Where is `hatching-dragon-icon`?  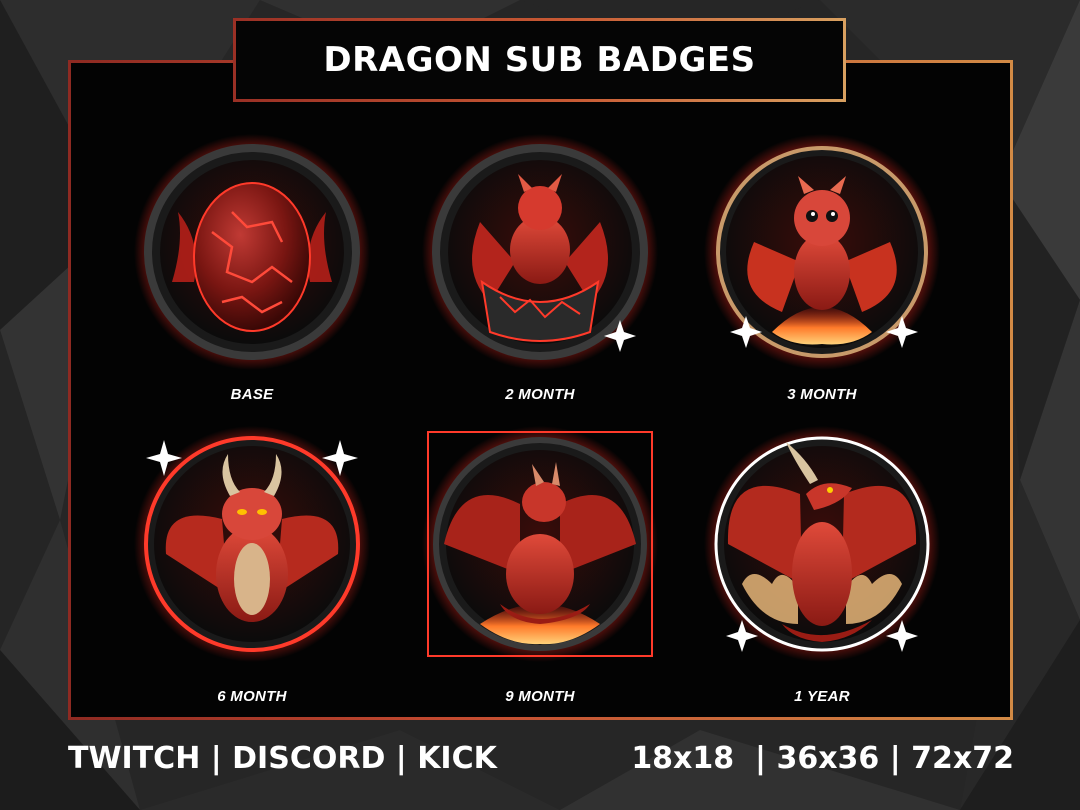 hatching-dragon-icon is located at coordinates (540, 252).